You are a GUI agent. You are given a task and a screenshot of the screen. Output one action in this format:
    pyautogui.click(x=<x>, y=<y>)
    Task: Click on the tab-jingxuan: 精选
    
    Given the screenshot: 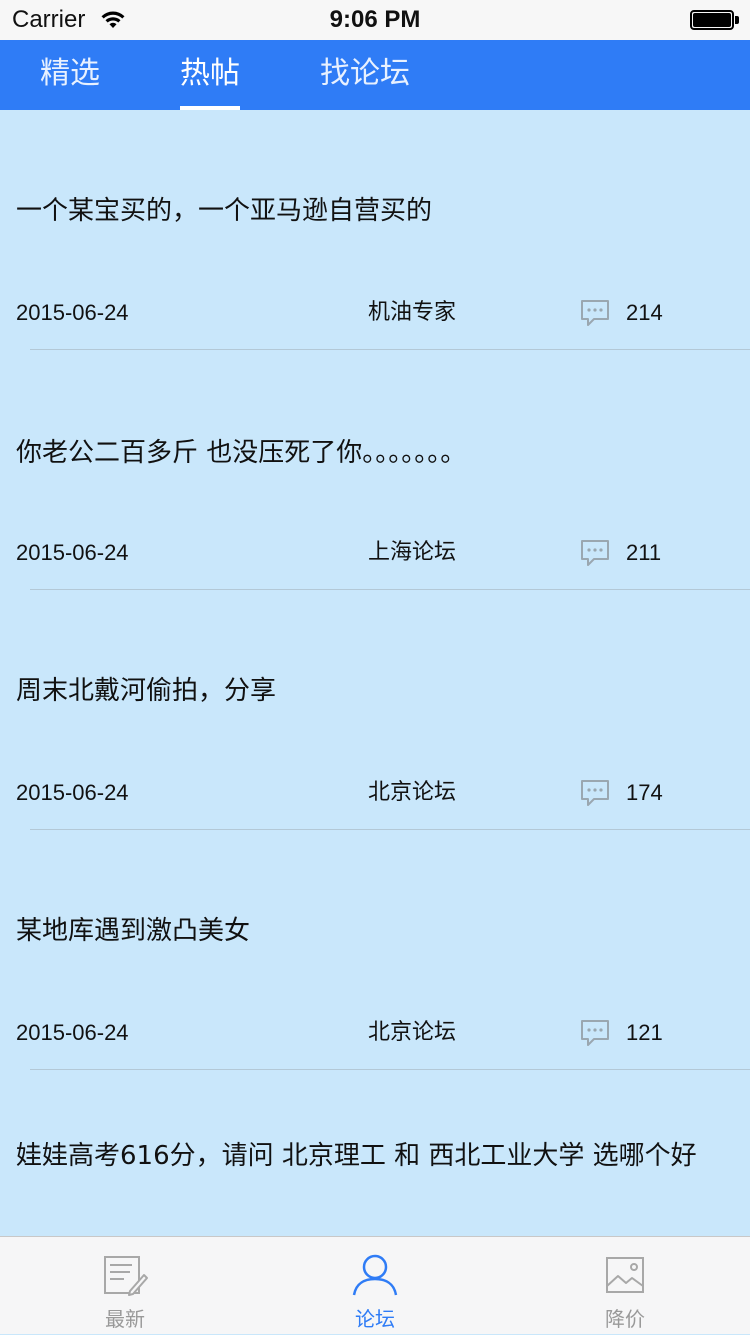 What is the action you would take?
    pyautogui.click(x=70, y=75)
    